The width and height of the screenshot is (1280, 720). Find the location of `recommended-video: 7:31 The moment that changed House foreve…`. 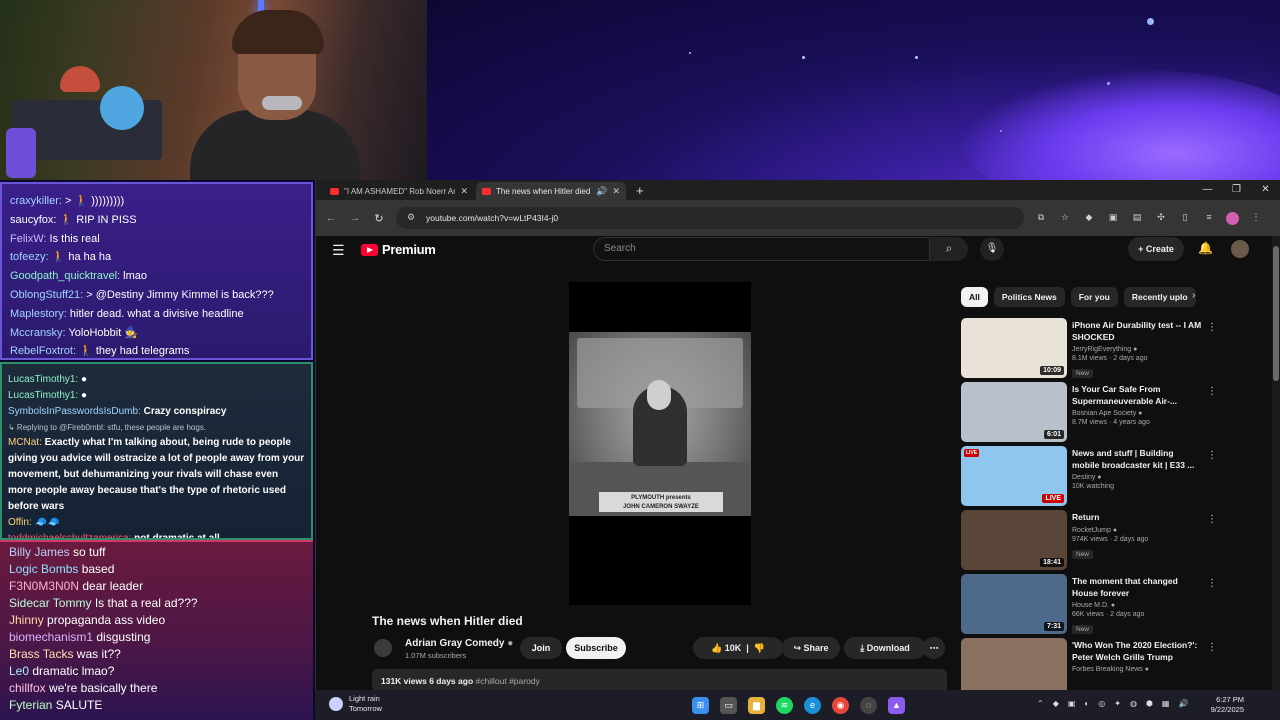

recommended-video: 7:31 The moment that changed House foreve… is located at coordinates (1093, 606).